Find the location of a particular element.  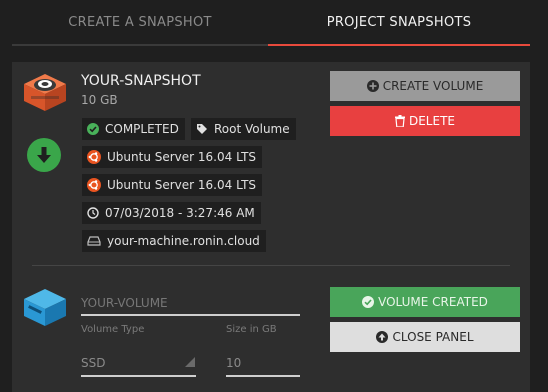

snapshot-camera-icon is located at coordinates (45, 92).